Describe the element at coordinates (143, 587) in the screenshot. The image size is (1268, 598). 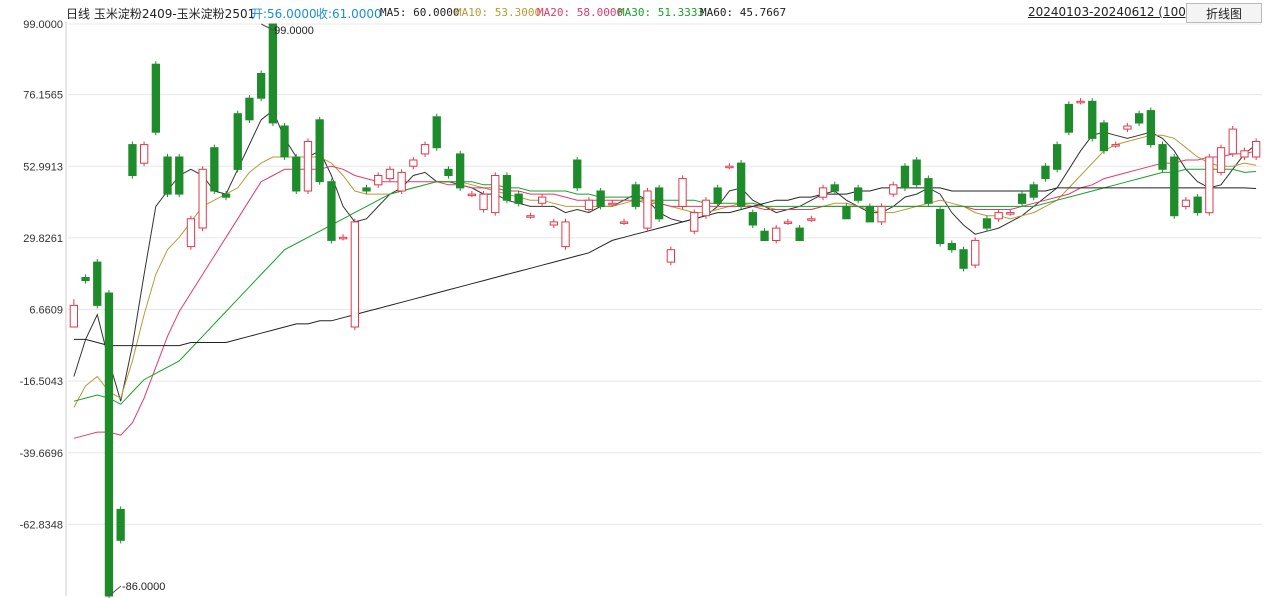
I see `extreme-value-label: -86.0000` at that location.